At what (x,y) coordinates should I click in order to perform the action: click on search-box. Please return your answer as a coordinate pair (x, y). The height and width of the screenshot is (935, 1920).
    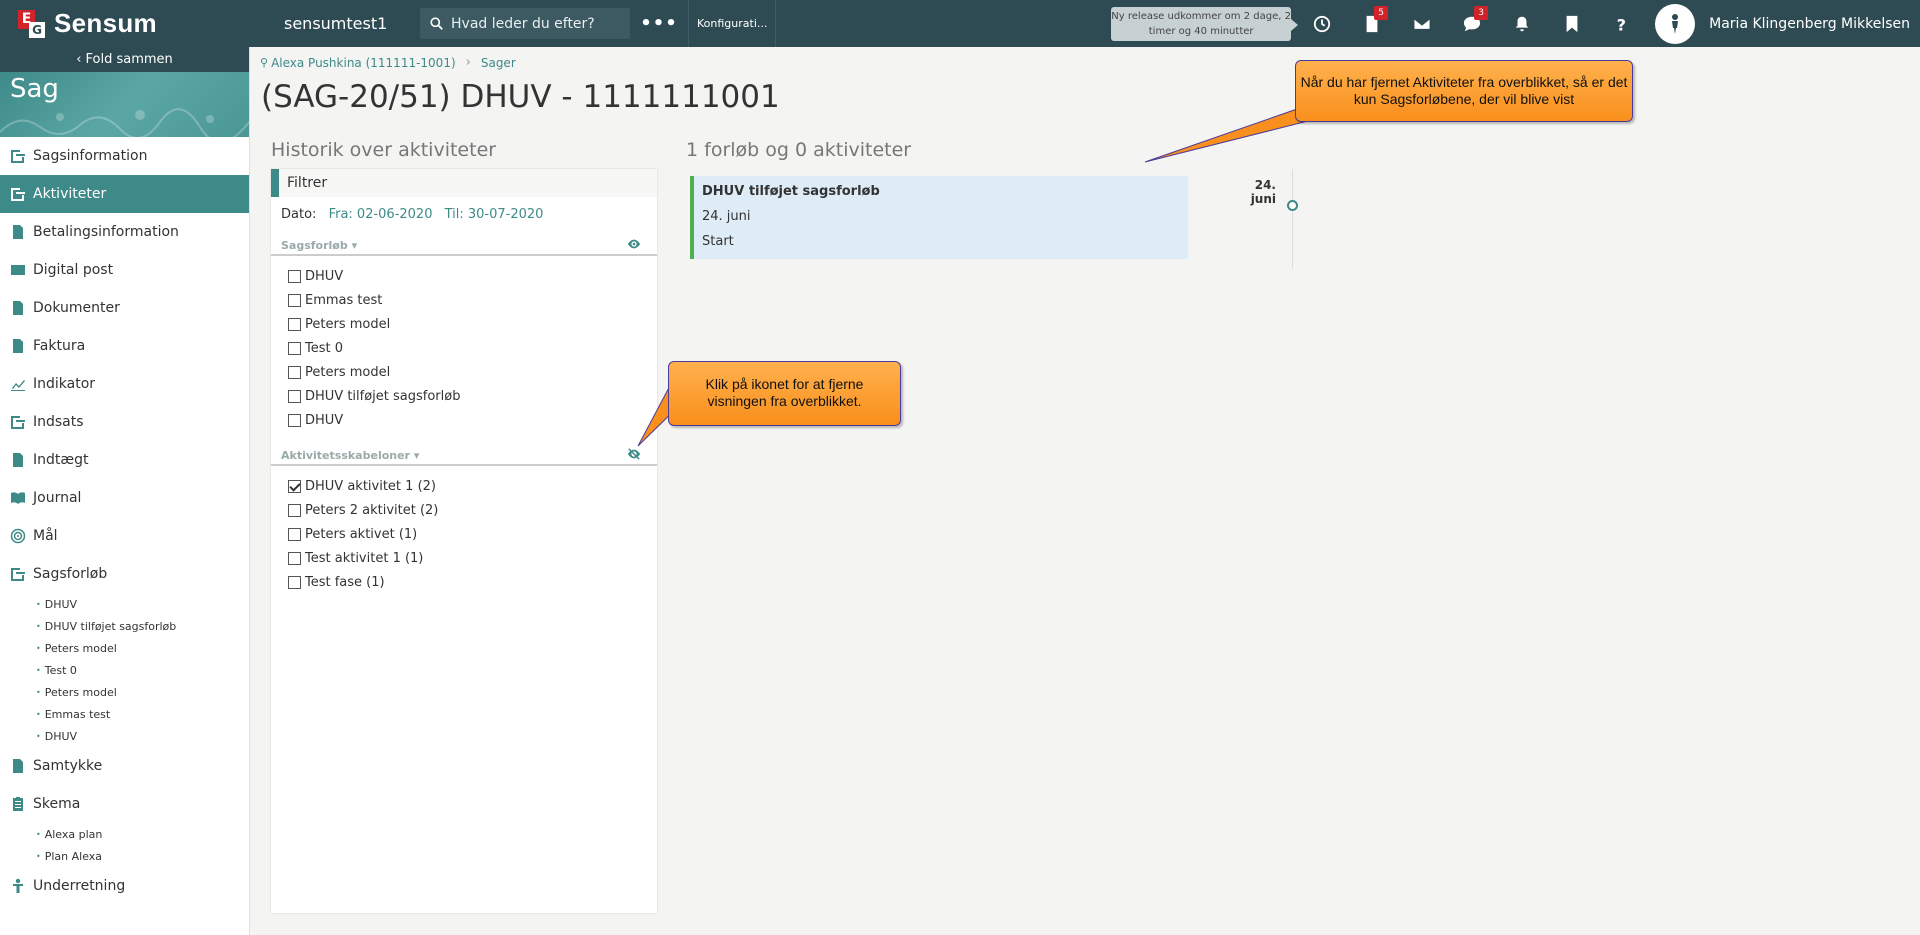
    Looking at the image, I should click on (525, 23).